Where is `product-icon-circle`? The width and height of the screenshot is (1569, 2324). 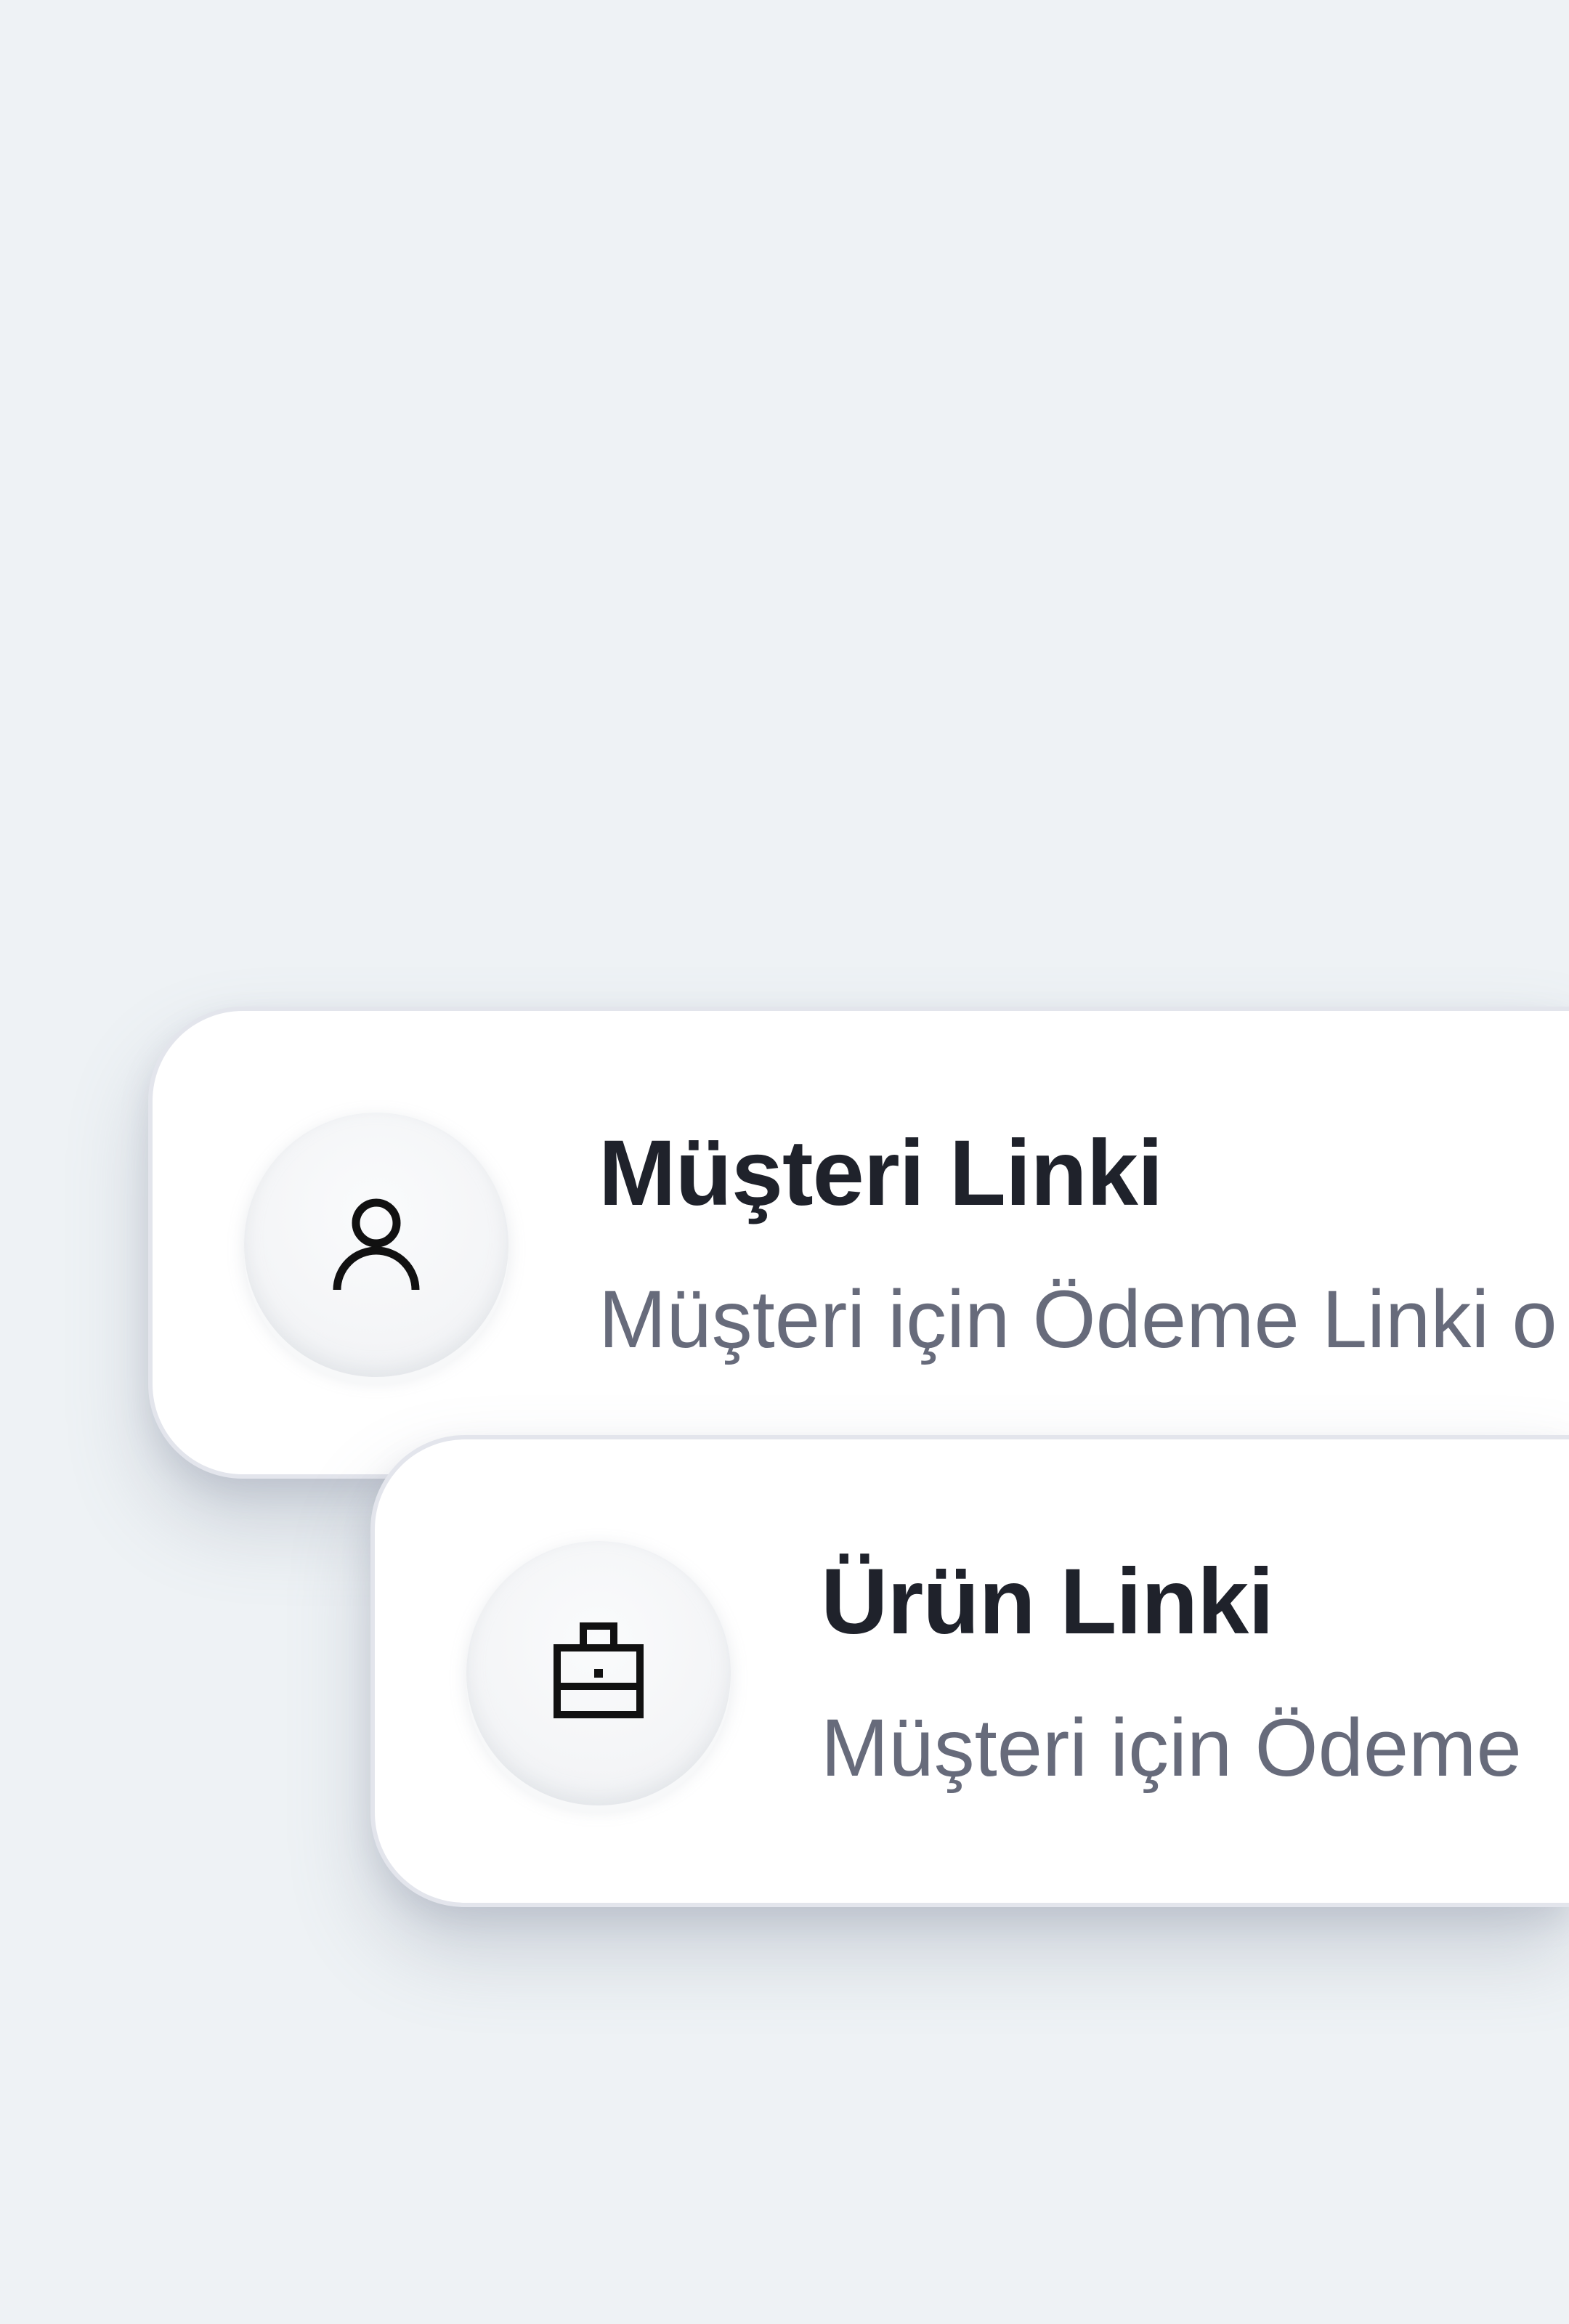 product-icon-circle is located at coordinates (598, 1673).